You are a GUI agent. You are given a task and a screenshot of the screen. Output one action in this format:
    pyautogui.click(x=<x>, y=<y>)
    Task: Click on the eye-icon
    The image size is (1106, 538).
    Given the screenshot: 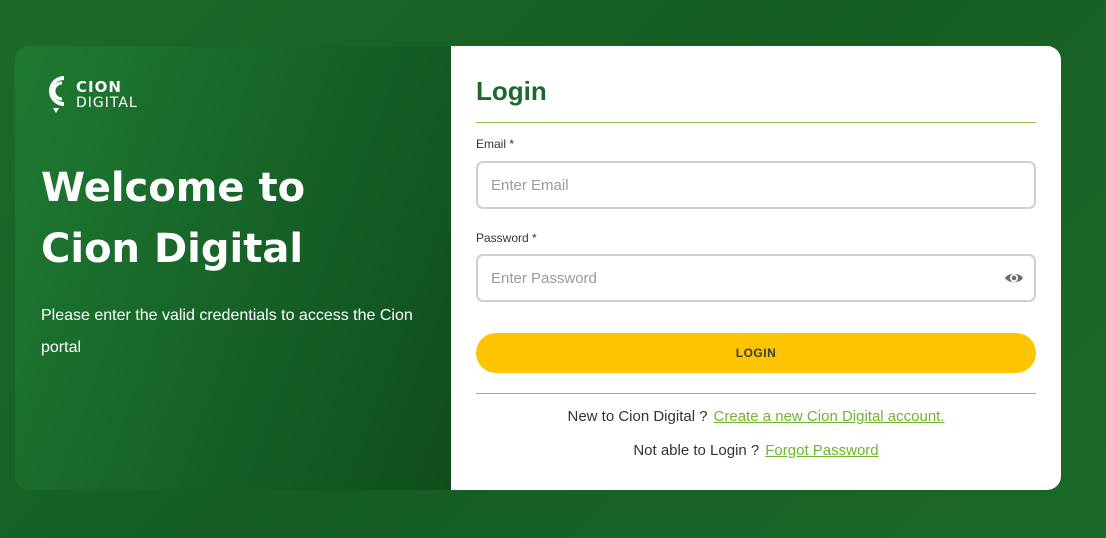 What is the action you would take?
    pyautogui.click(x=1014, y=278)
    